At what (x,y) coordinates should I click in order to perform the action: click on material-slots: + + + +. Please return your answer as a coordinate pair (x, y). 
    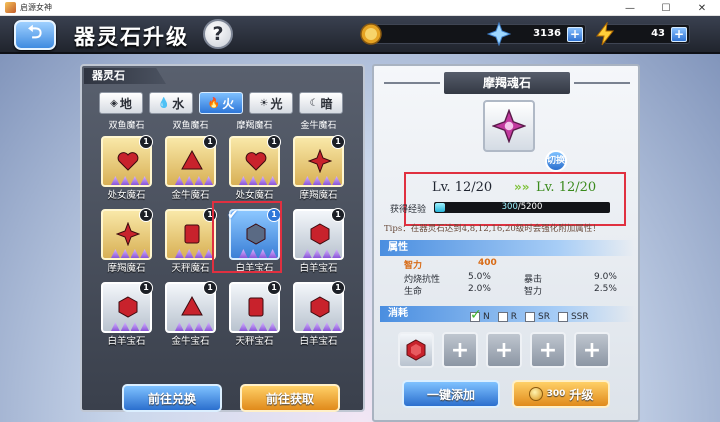
    Looking at the image, I should click on (504, 350).